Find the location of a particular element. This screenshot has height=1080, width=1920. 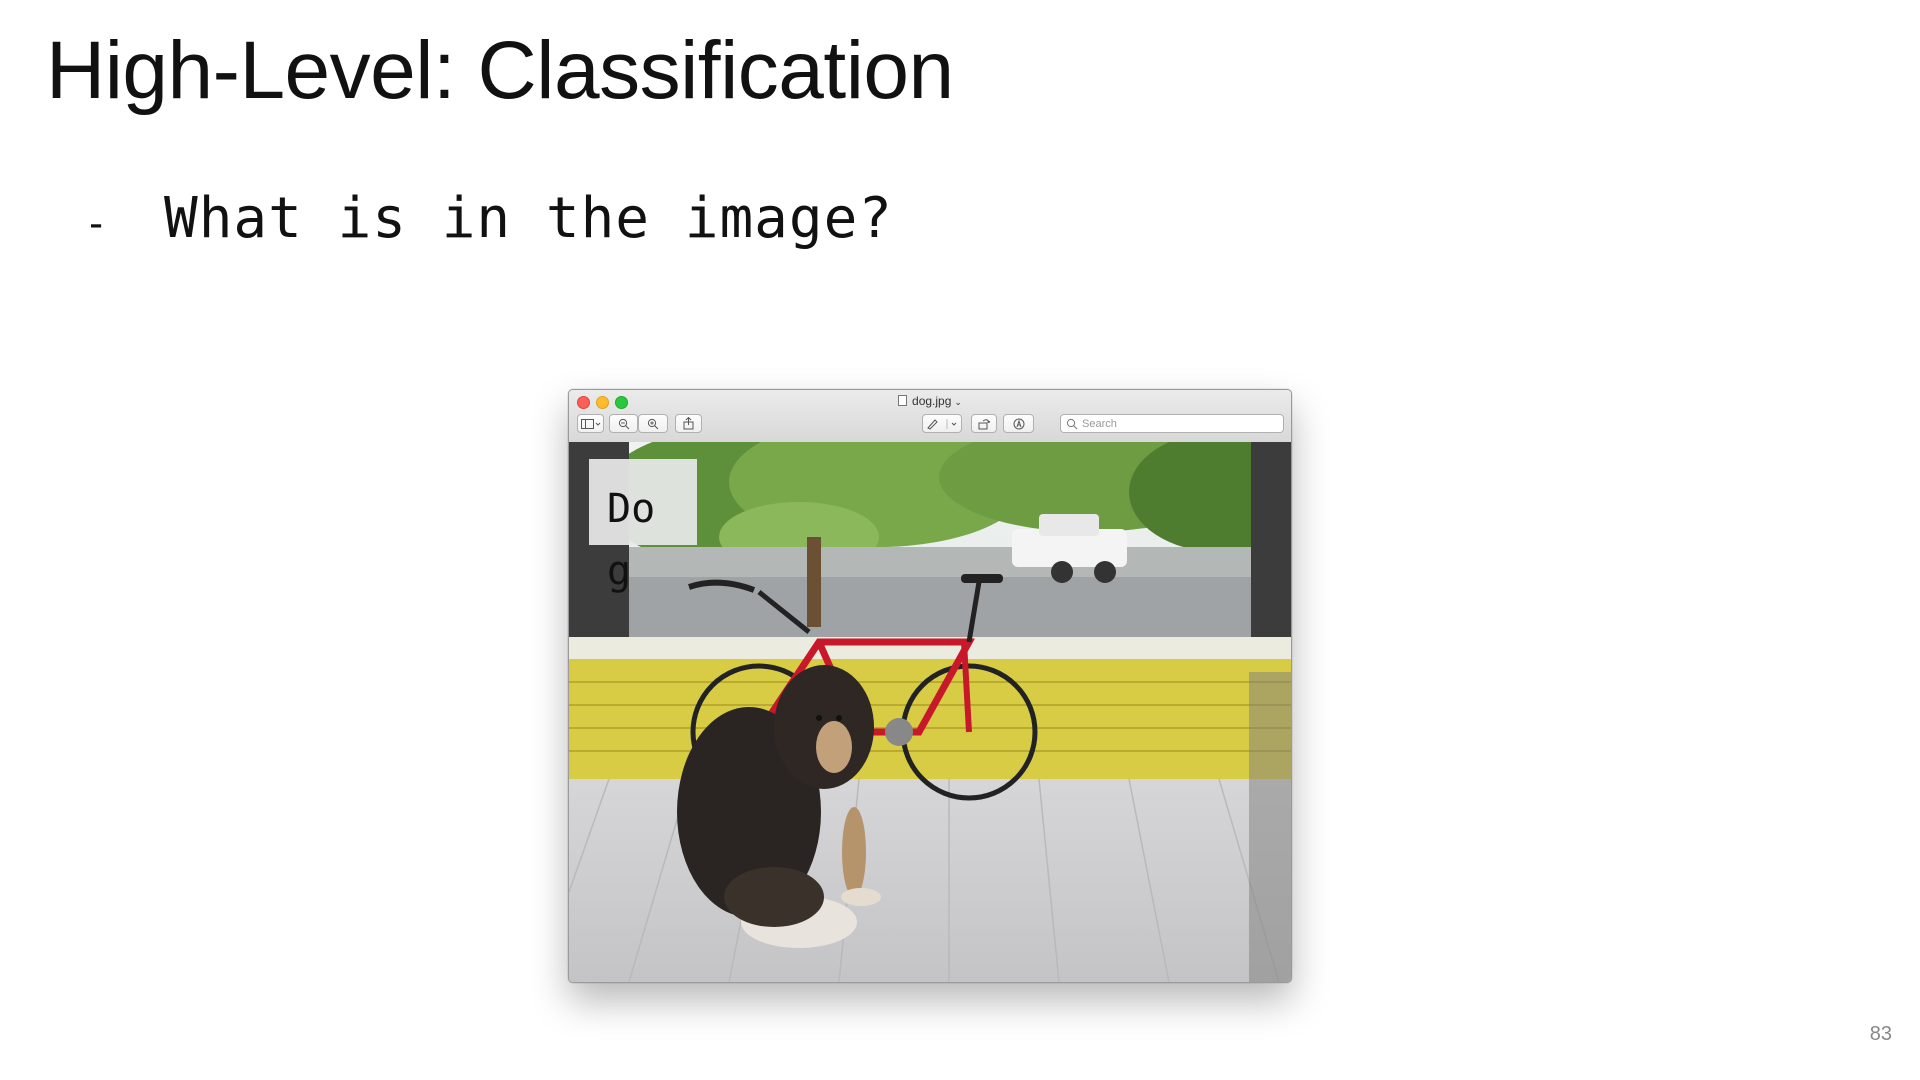

rotate-icon is located at coordinates (984, 423).